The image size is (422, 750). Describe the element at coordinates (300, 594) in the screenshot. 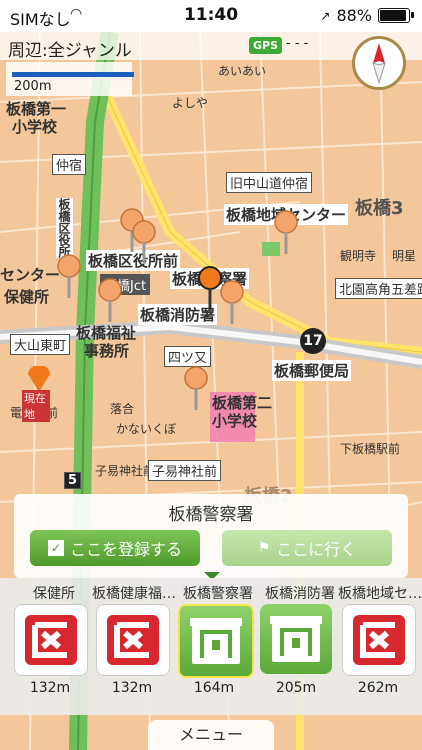

I see `nearby-tile-name: 板橋消防署` at that location.